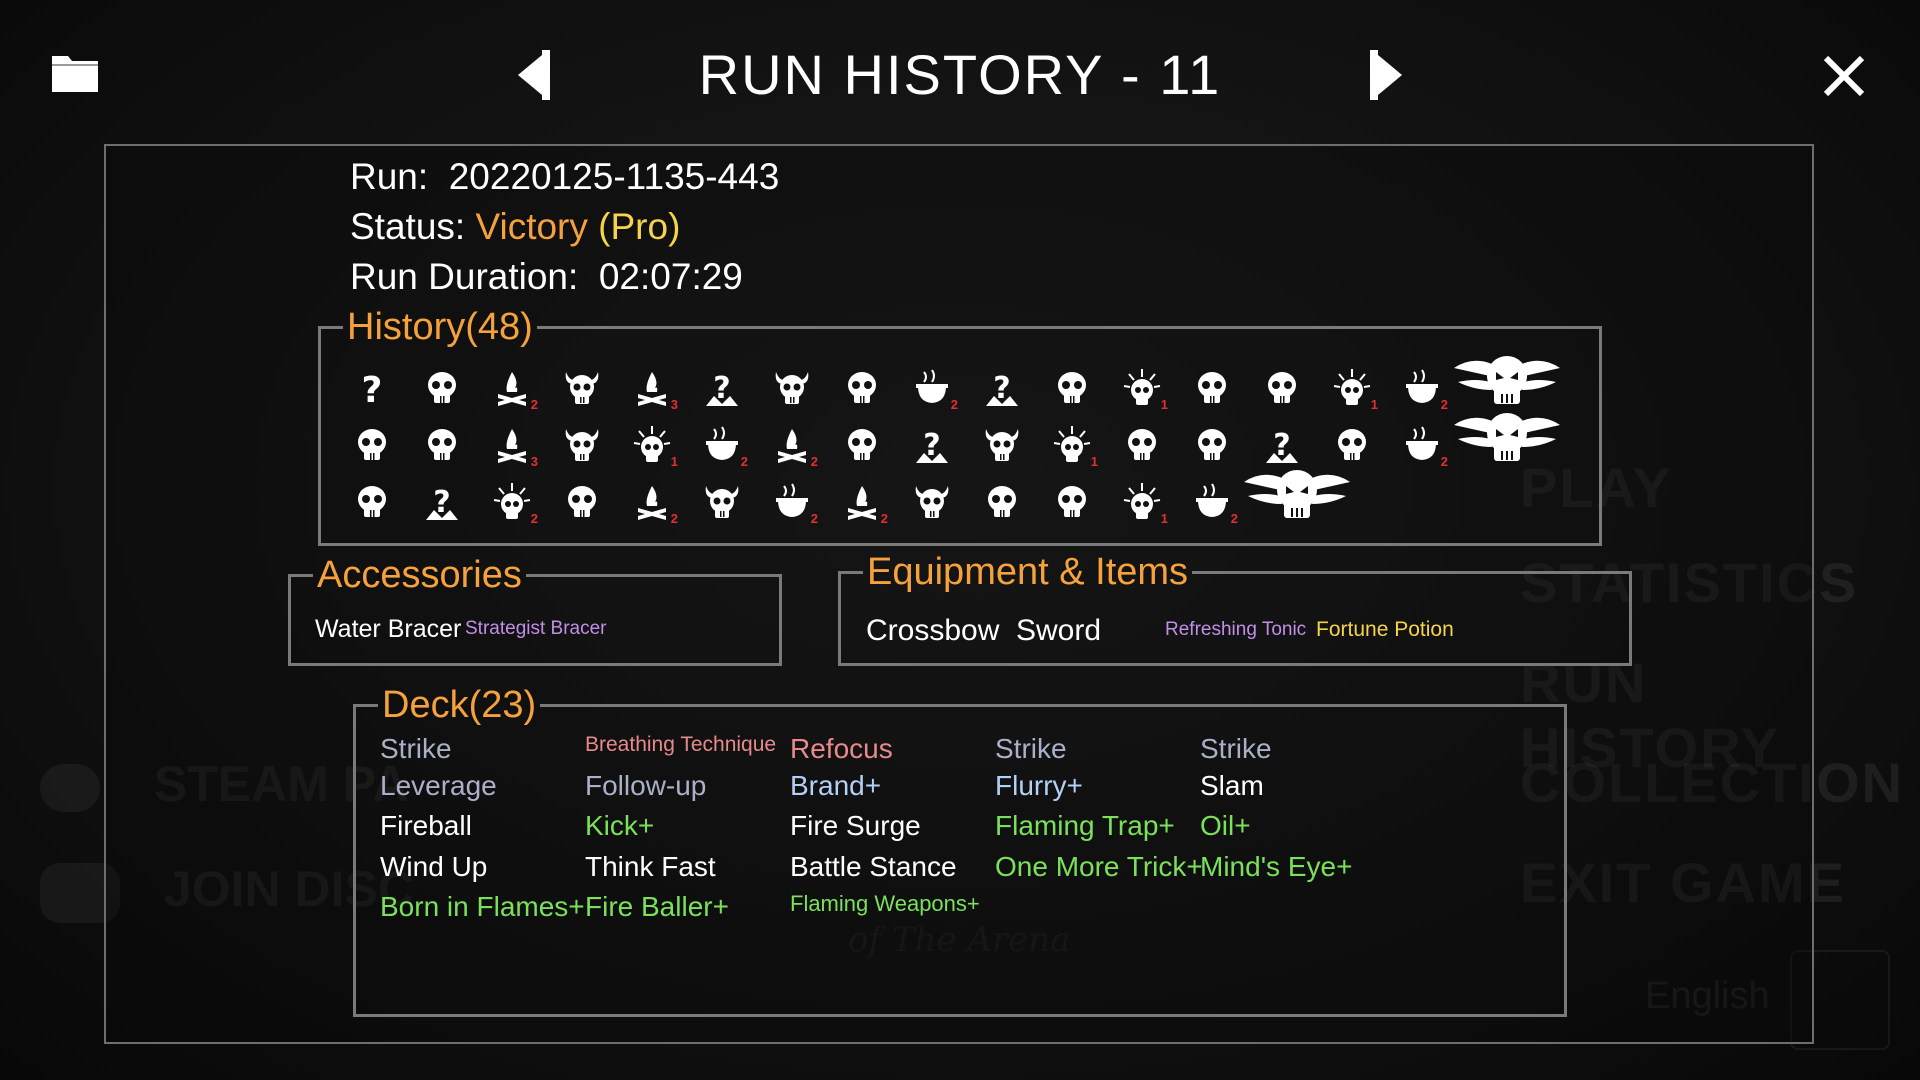  What do you see at coordinates (670, 276) in the screenshot?
I see `duration-value: 02:07:29` at bounding box center [670, 276].